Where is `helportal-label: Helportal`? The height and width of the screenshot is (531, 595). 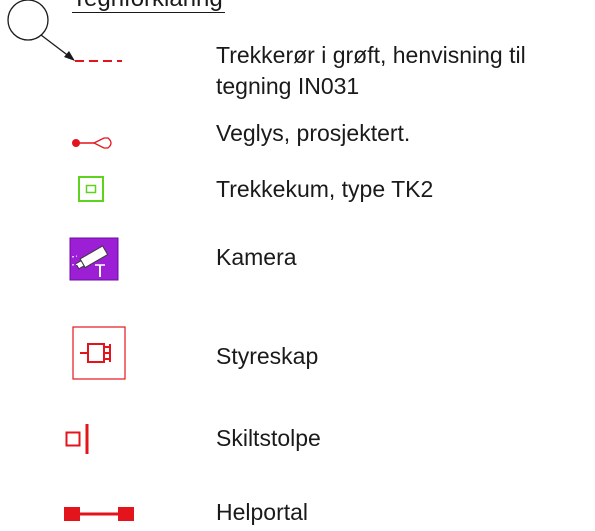 helportal-label: Helportal is located at coordinates (262, 512).